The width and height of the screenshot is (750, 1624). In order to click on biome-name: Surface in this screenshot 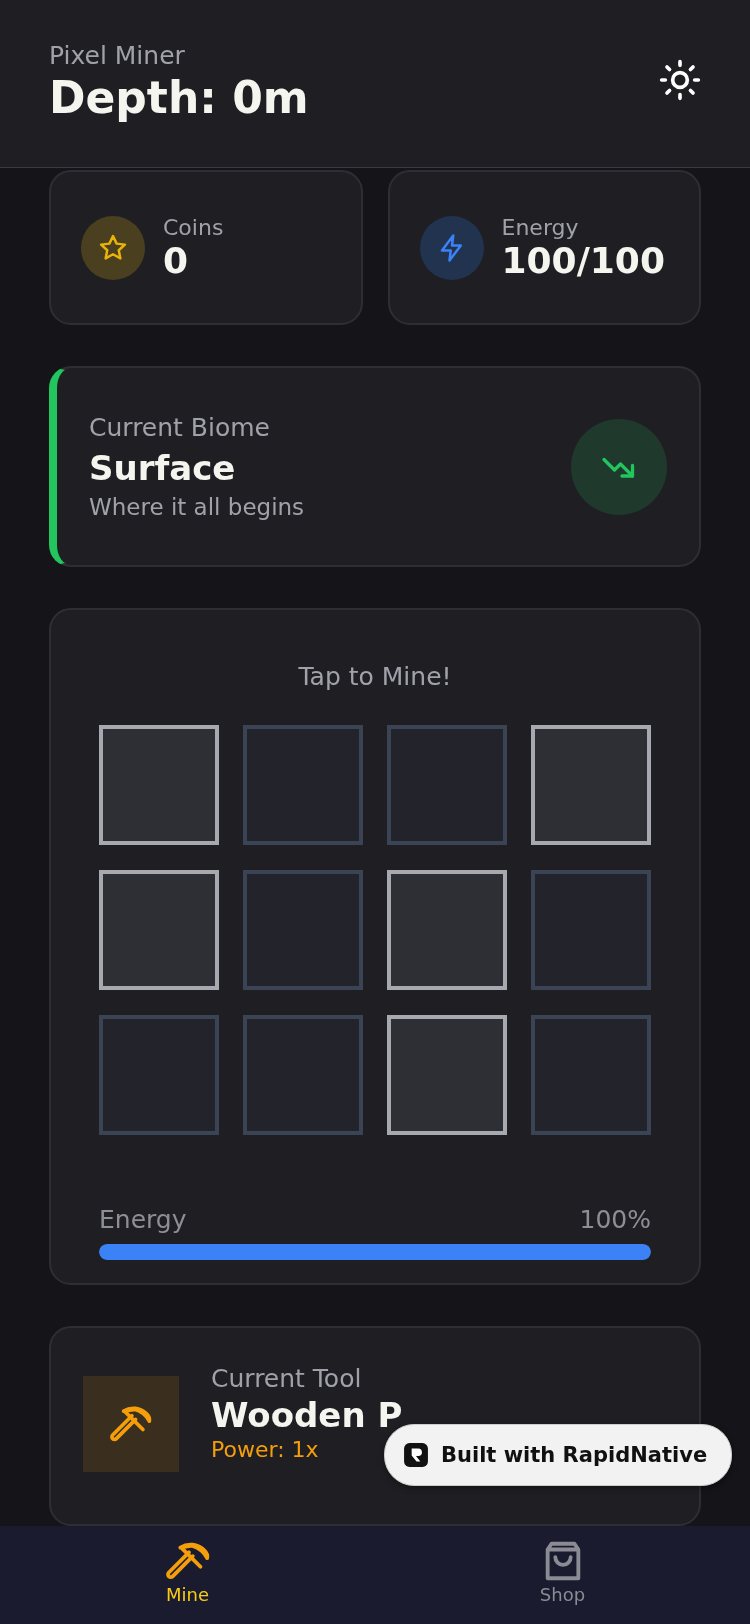, I will do `click(163, 468)`.